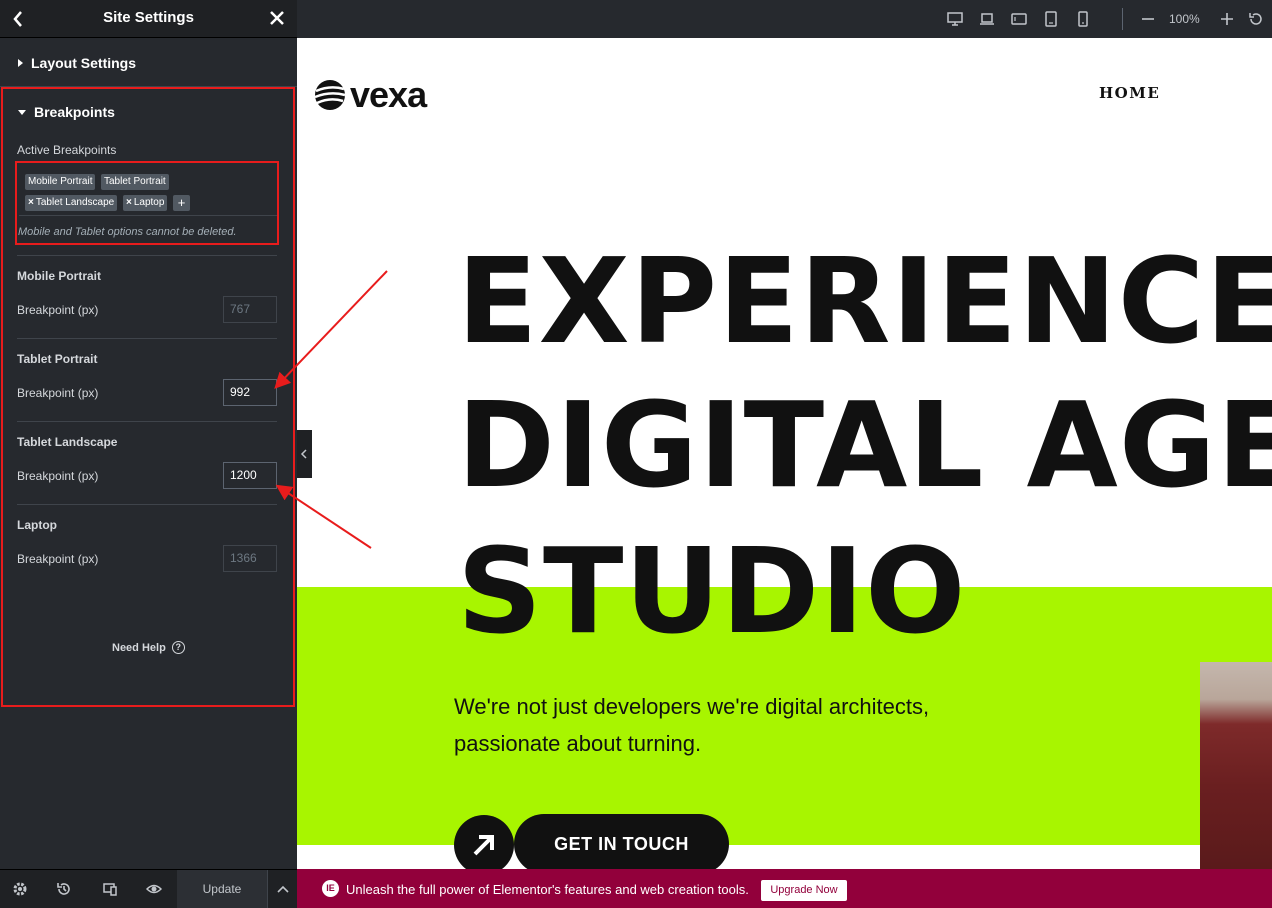 The width and height of the screenshot is (1272, 908). Describe the element at coordinates (1083, 19) in the screenshot. I see `mobile-icon` at that location.